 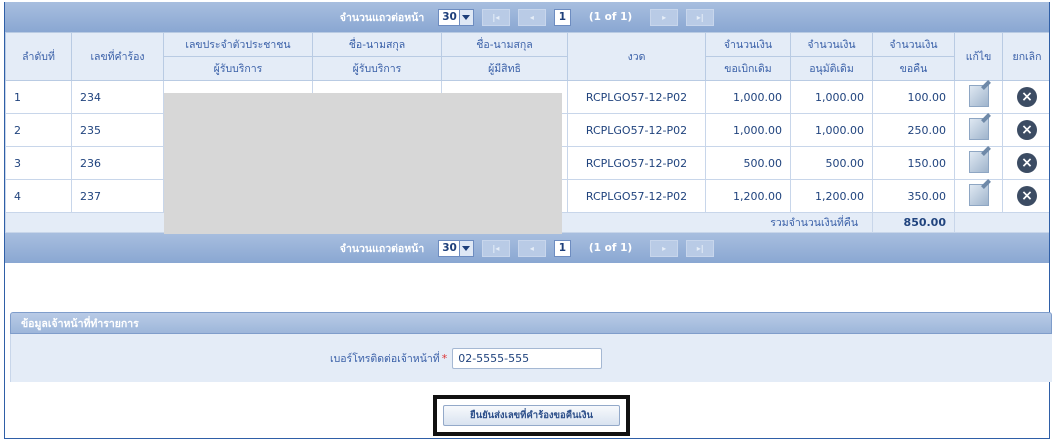 I want to click on cell-request-no: 237, so click(x=117, y=196).